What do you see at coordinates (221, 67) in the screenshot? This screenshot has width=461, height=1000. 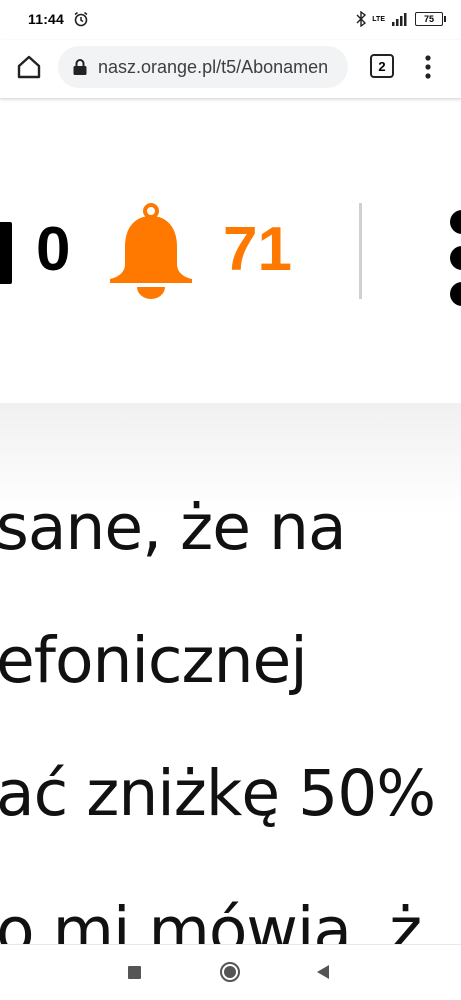 I see `url-text: nasz.orange.pl/t5/Abonamen` at bounding box center [221, 67].